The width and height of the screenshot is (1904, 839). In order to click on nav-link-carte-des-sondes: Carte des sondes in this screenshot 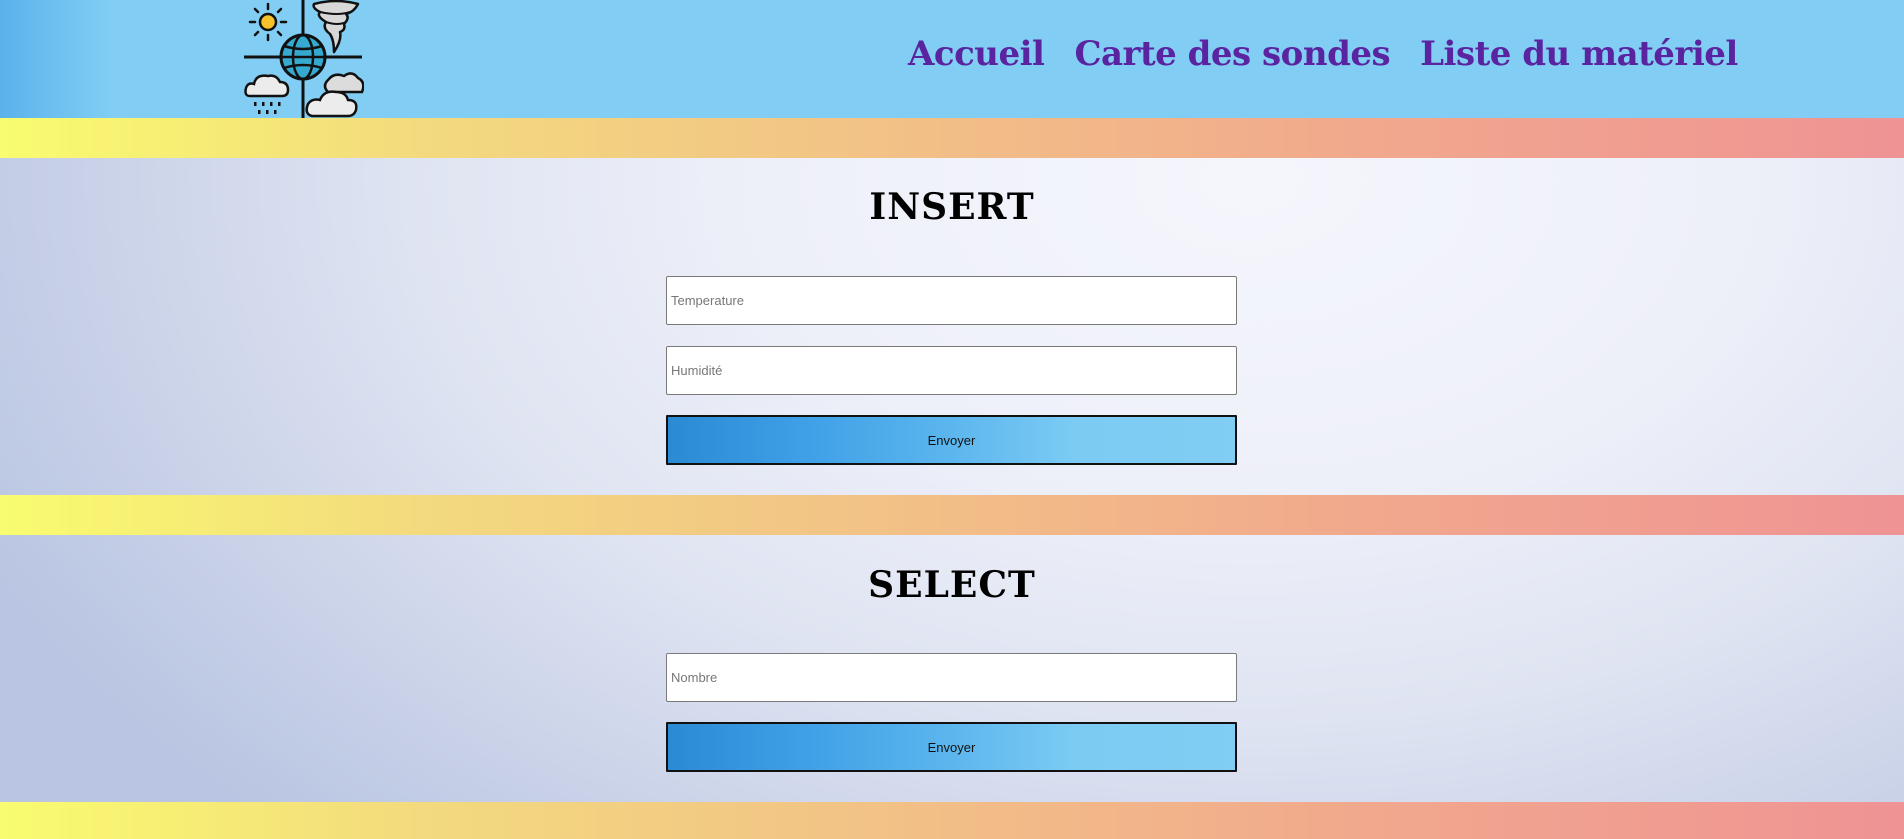, I will do `click(1232, 54)`.